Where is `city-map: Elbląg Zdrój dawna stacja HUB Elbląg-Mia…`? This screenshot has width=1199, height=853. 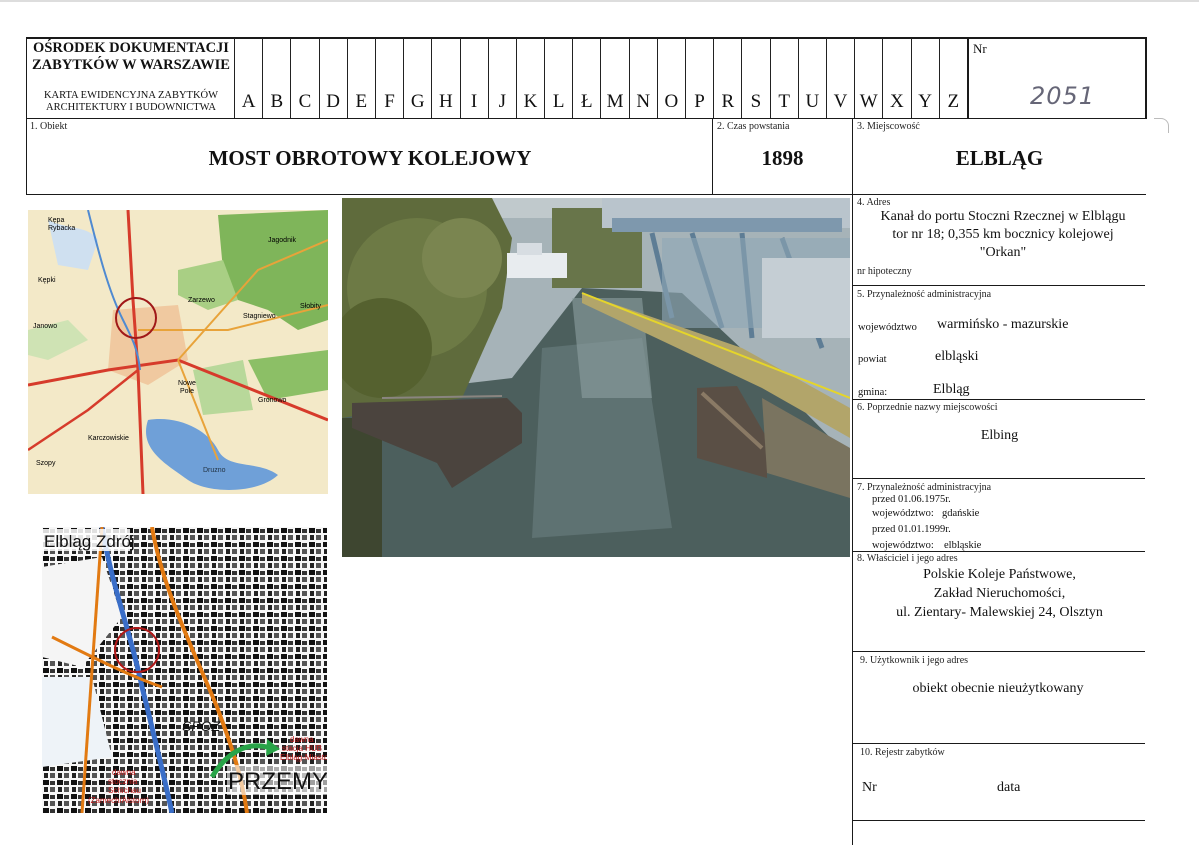 city-map: Elbląg Zdrój dawna stacja HUB Elbląg-Mia… is located at coordinates (184, 670).